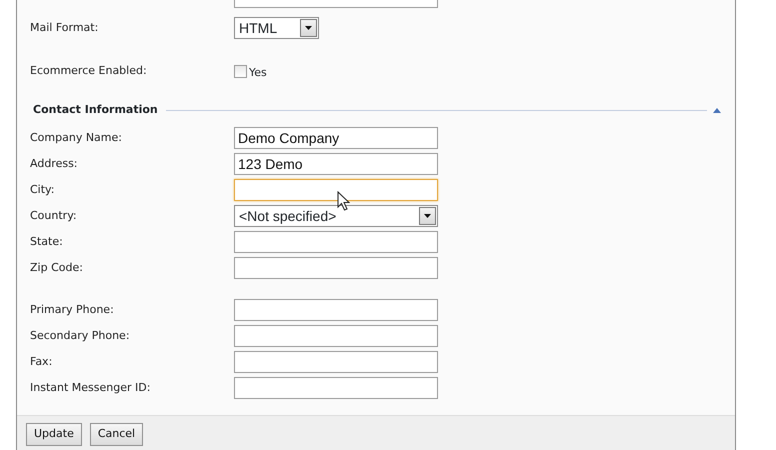 This screenshot has width=776, height=450. I want to click on field-label: Address:, so click(54, 164).